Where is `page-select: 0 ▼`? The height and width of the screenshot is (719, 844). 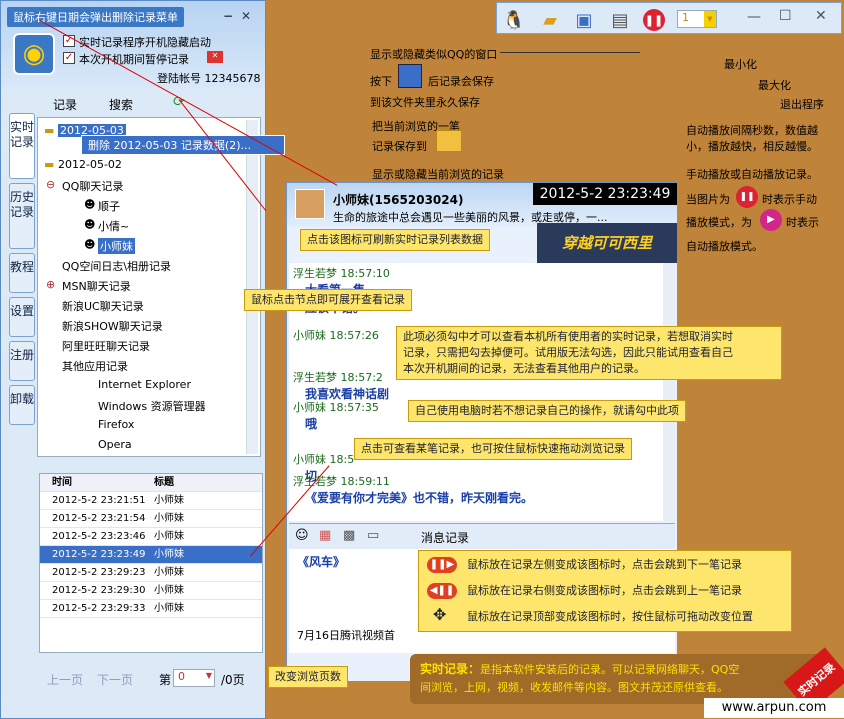
page-select: 0 ▼ is located at coordinates (194, 678).